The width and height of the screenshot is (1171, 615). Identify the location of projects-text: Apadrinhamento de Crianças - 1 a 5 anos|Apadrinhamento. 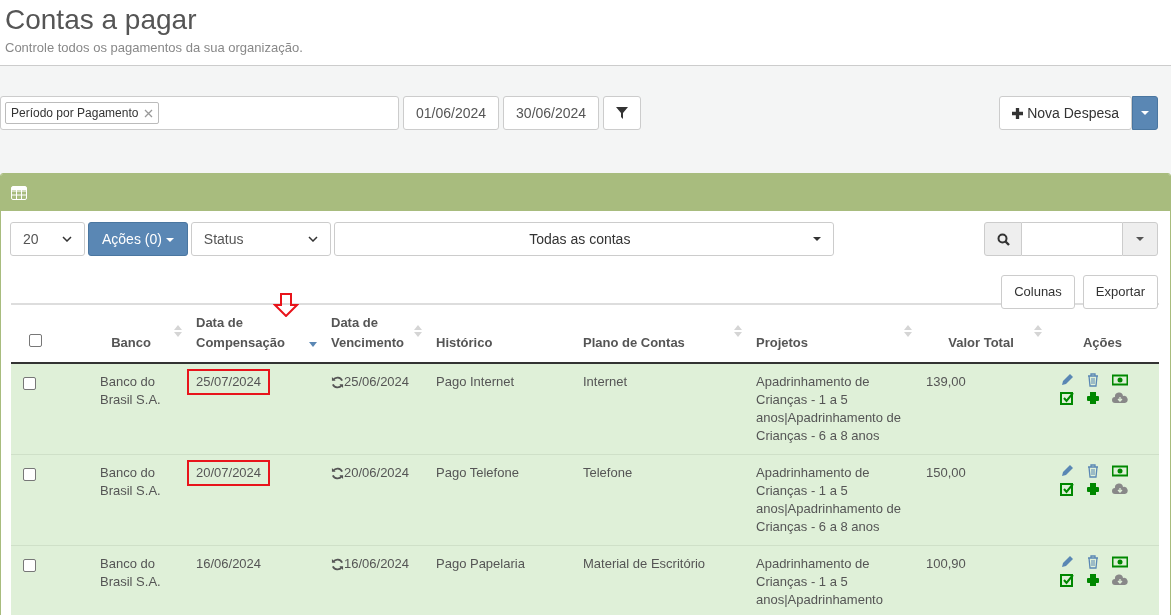
(820, 582).